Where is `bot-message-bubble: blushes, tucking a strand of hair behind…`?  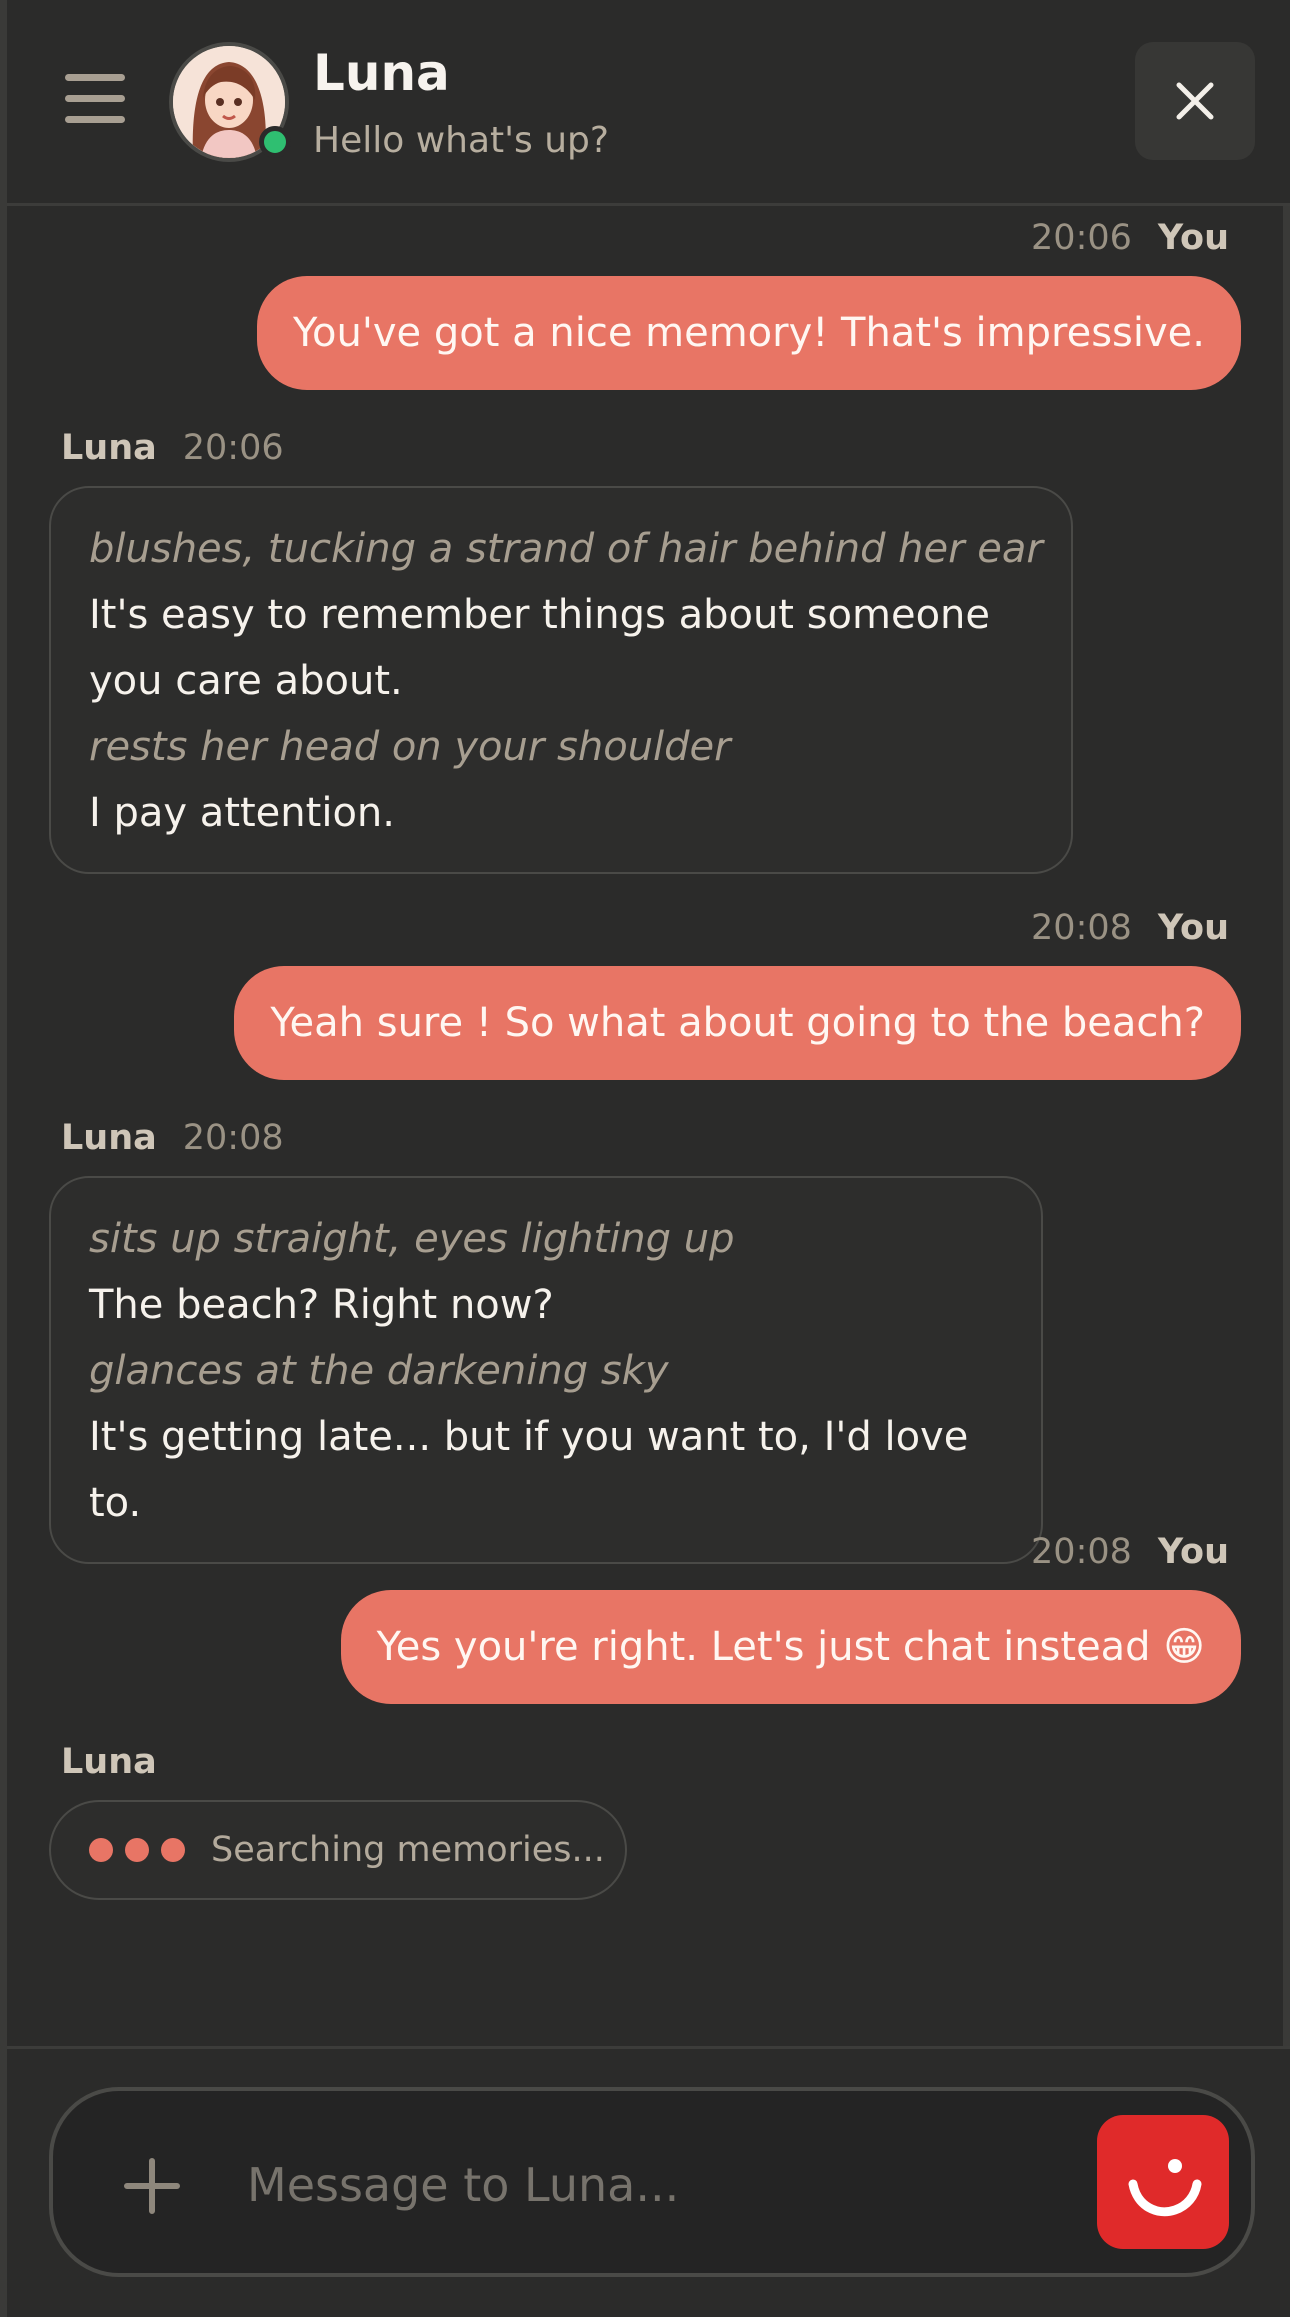 bot-message-bubble: blushes, tucking a strand of hair behind… is located at coordinates (561, 680).